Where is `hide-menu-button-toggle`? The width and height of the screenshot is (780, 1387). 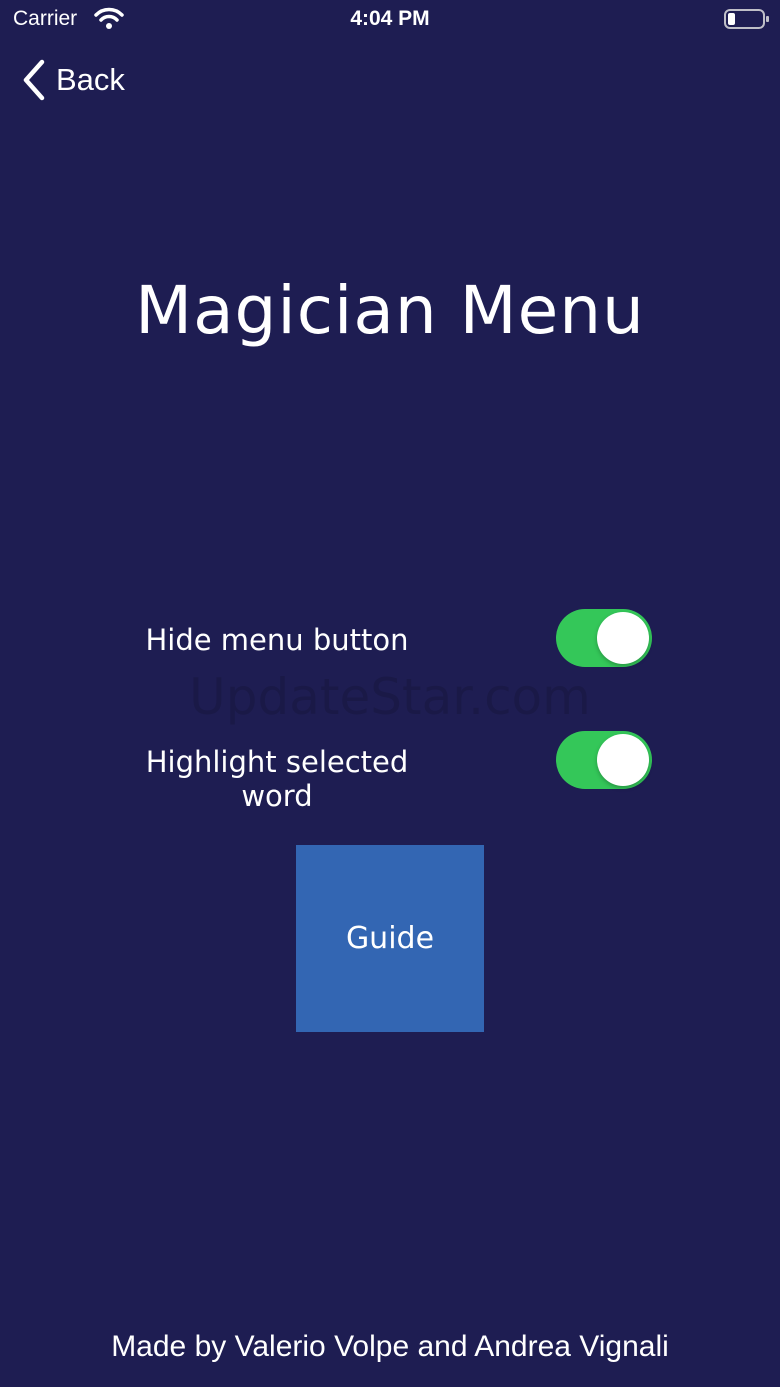 hide-menu-button-toggle is located at coordinates (604, 638).